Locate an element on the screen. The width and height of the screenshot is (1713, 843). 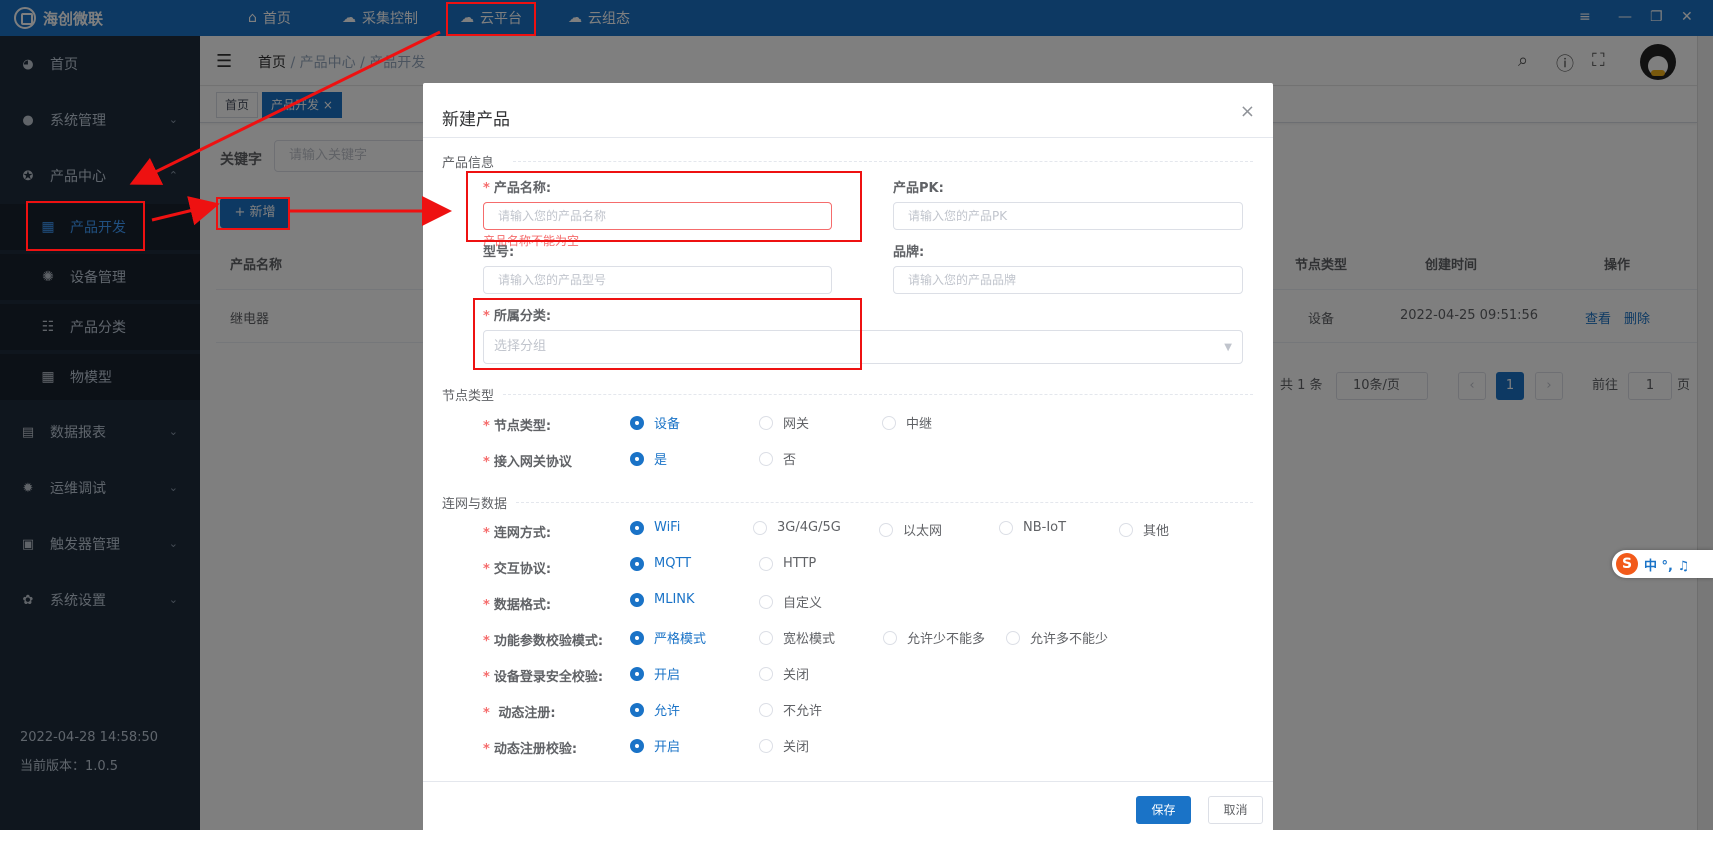
radio-option: 3G/4G/5G is located at coordinates (797, 527).